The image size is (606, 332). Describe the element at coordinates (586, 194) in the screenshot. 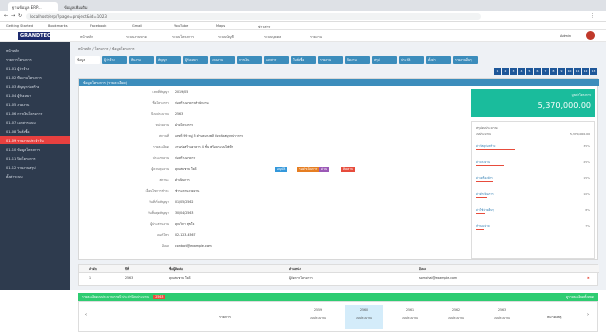

I see `summary-item-pct: 10%` at that location.